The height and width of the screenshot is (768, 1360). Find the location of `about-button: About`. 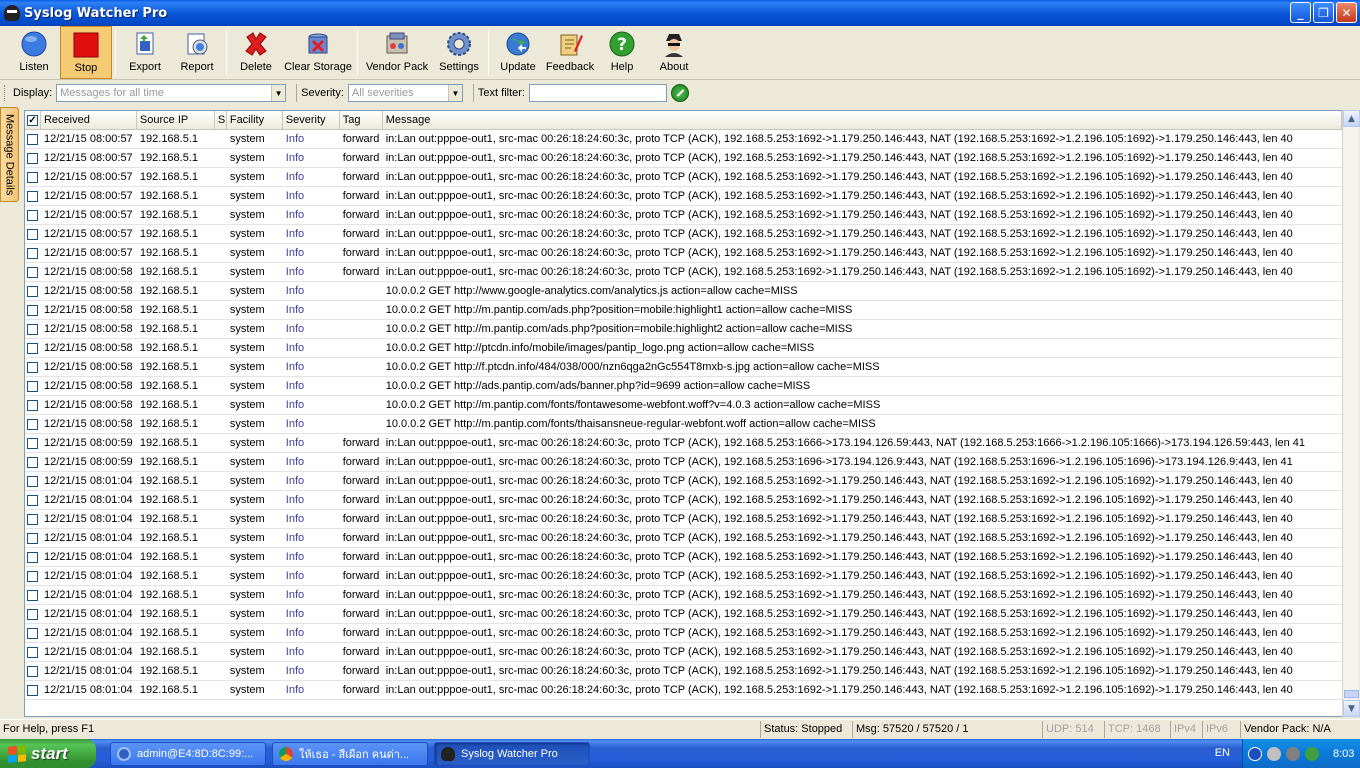

about-button: About is located at coordinates (674, 52).